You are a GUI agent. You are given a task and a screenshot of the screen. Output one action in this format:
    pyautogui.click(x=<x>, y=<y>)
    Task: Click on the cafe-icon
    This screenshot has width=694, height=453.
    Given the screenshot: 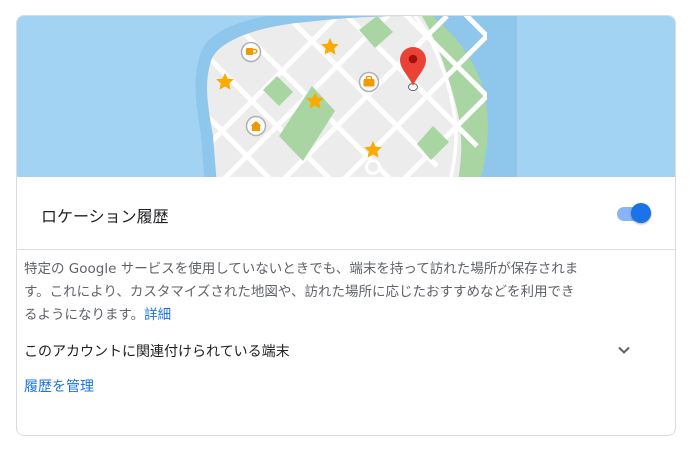 What is the action you would take?
    pyautogui.click(x=251, y=52)
    